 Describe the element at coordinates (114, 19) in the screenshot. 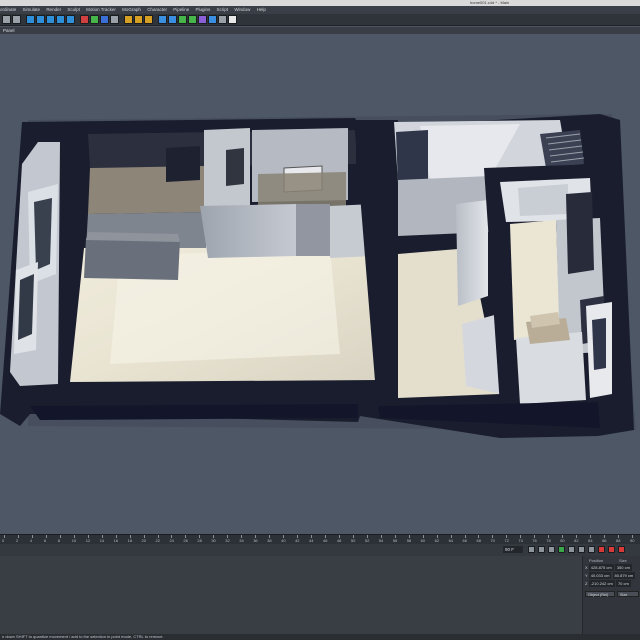

I see `coordinate-system-icon` at that location.